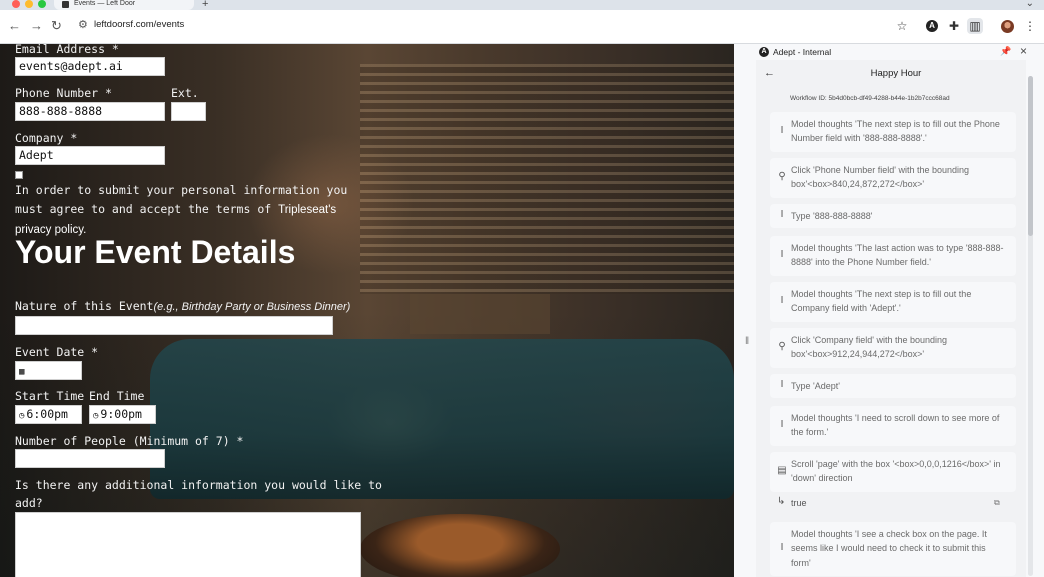 Image resolution: width=1044 pixels, height=577 pixels. What do you see at coordinates (975, 26) in the screenshot?
I see `side-panel-icon: ▥` at bounding box center [975, 26].